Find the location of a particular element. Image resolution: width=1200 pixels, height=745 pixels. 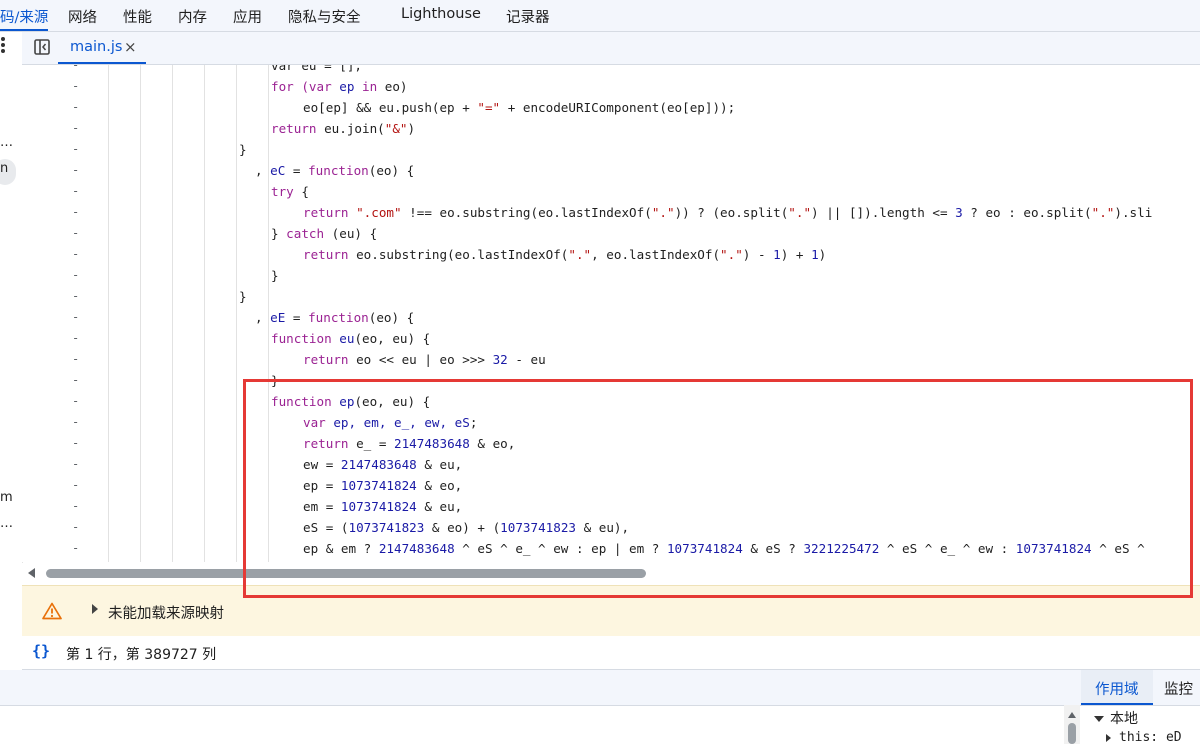

horizontal-scrollbar is located at coordinates (611, 574).